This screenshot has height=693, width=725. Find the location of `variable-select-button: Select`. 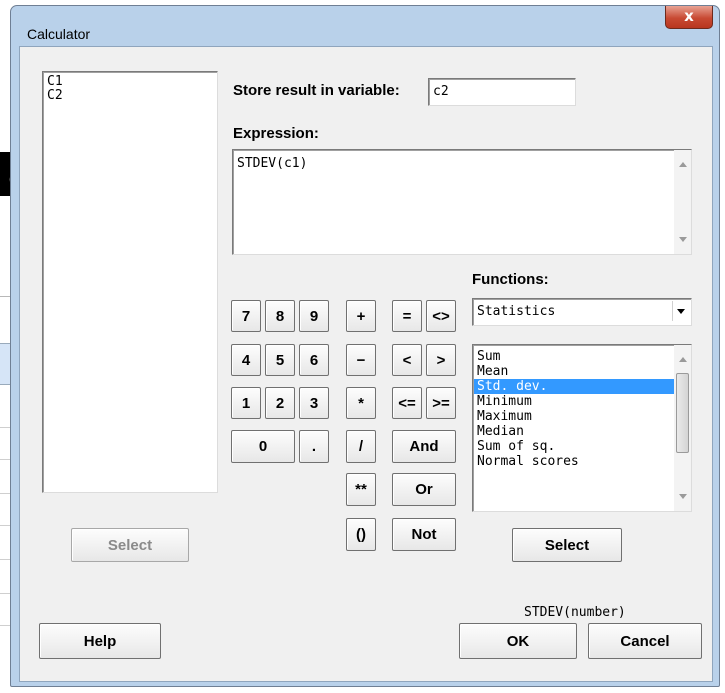

variable-select-button: Select is located at coordinates (130, 545).